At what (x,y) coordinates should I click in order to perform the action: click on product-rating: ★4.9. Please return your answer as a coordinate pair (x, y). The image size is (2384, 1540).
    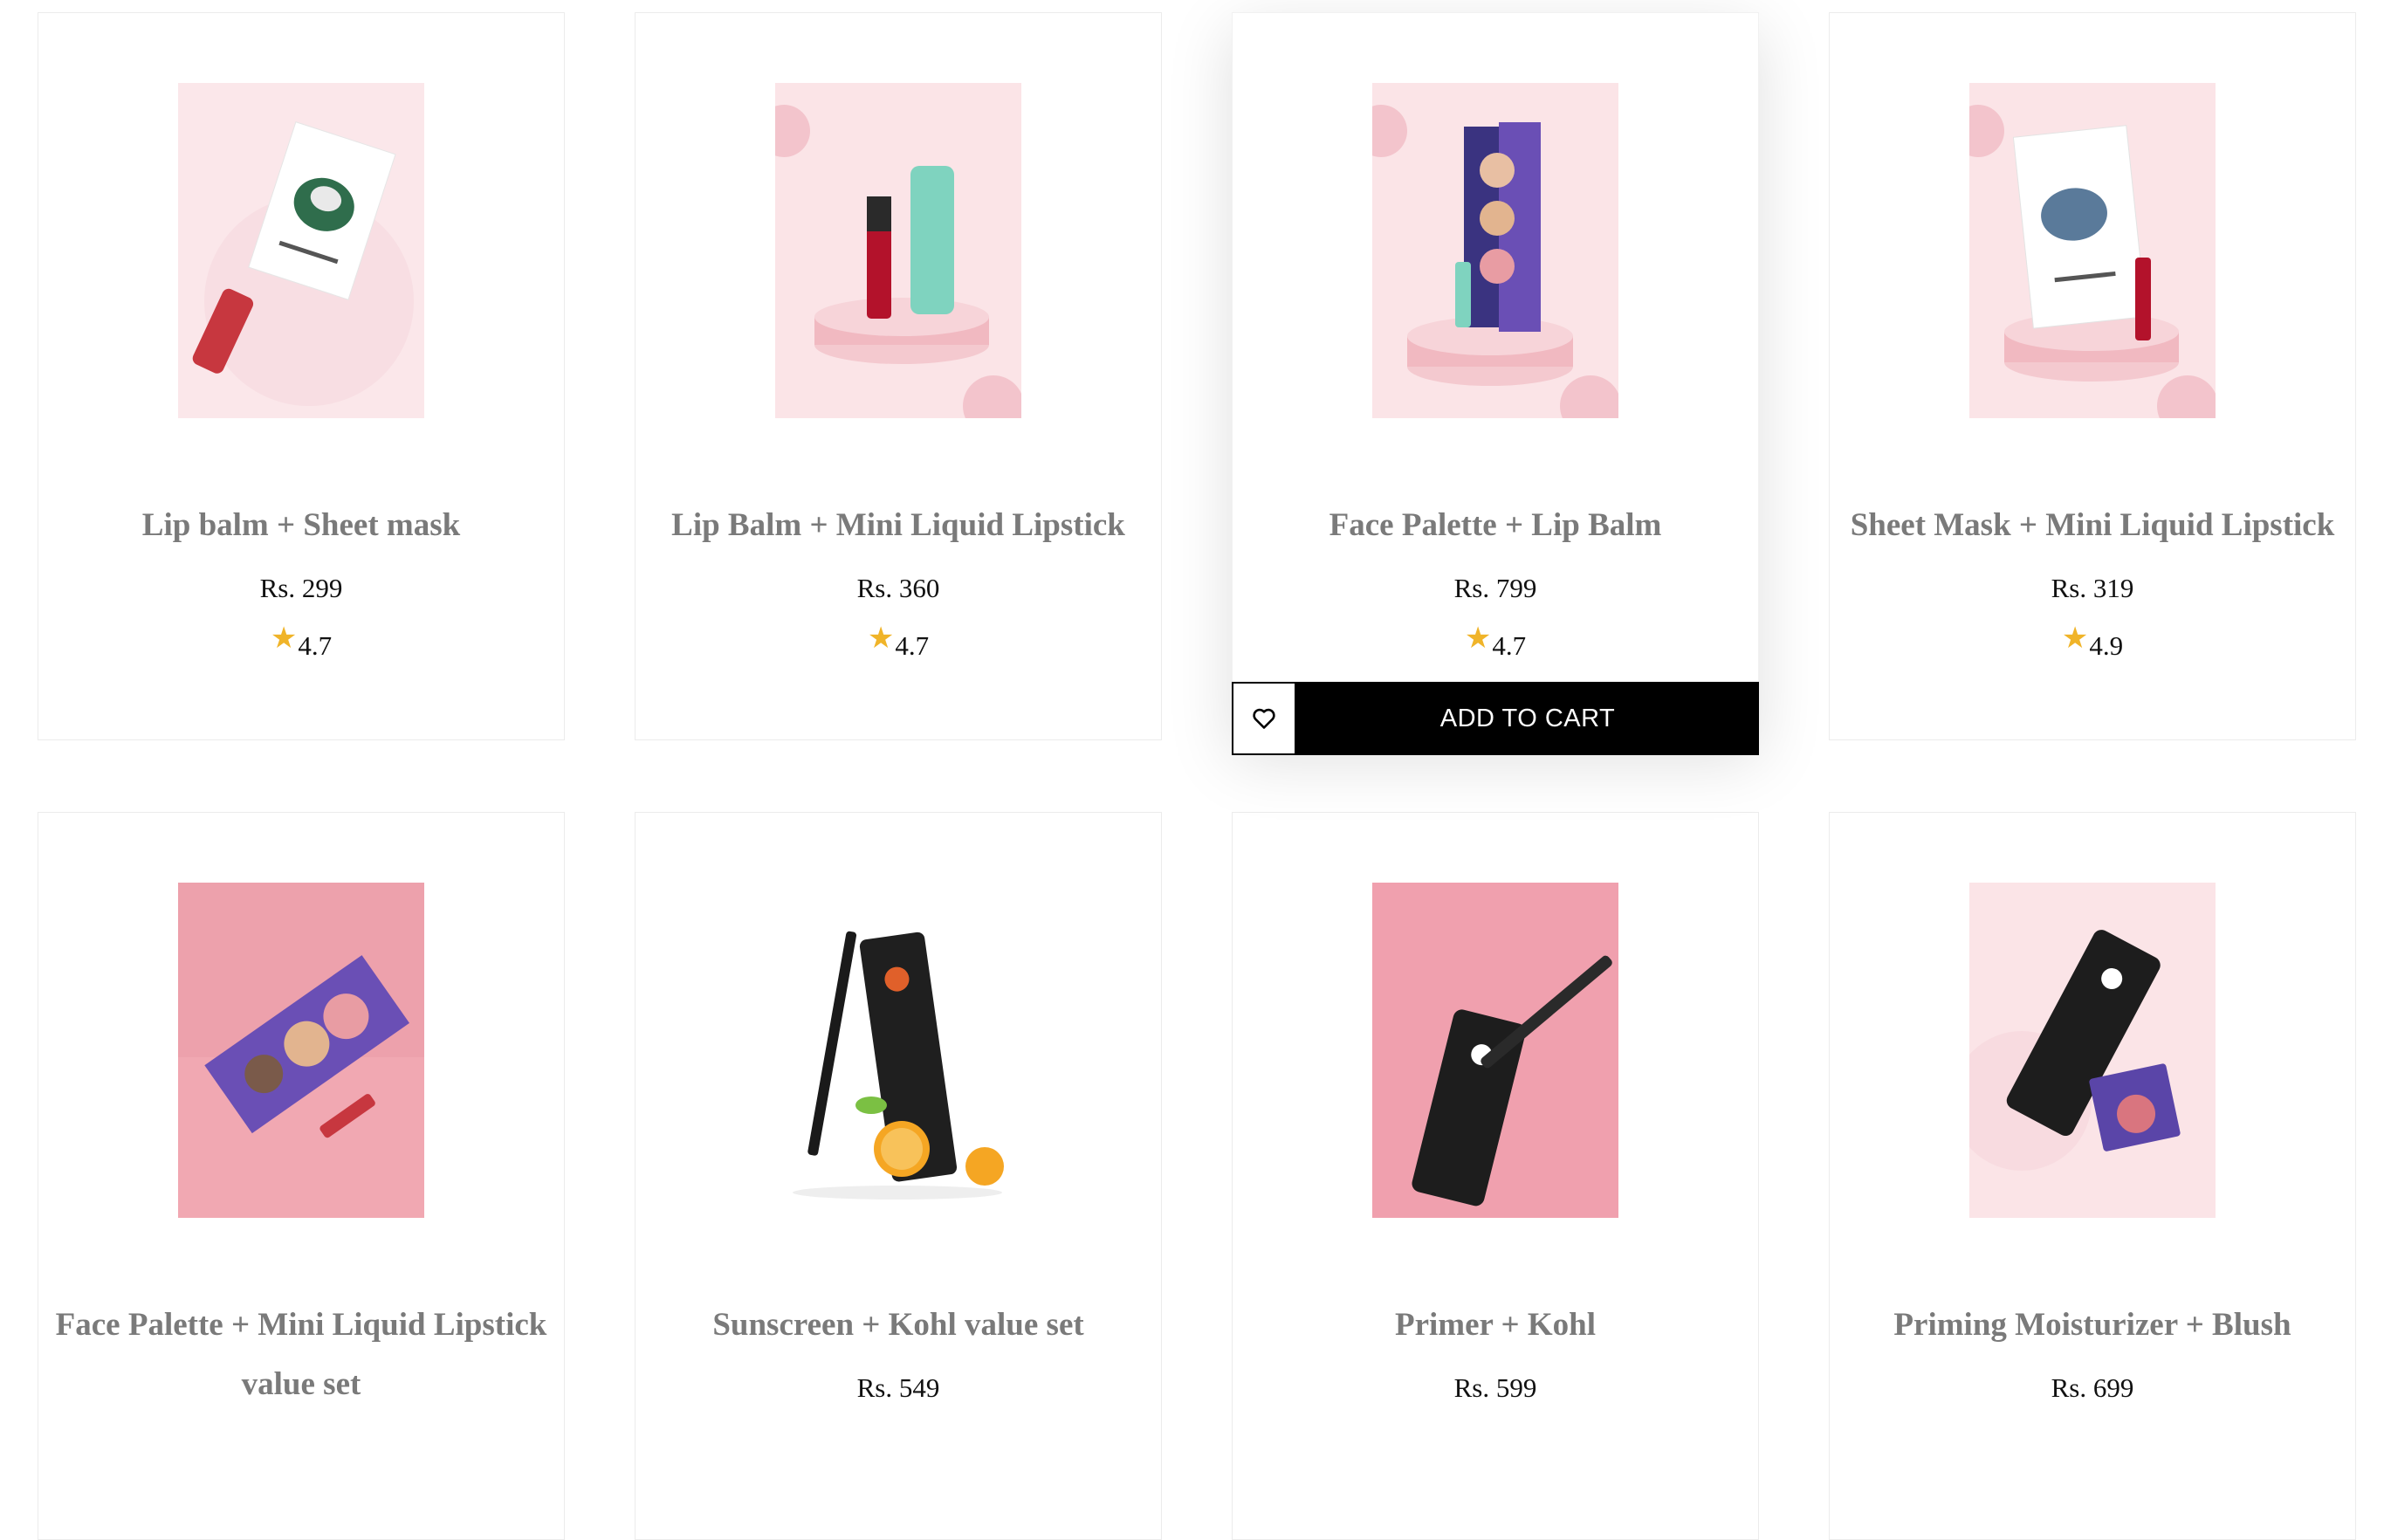
    Looking at the image, I should click on (2092, 643).